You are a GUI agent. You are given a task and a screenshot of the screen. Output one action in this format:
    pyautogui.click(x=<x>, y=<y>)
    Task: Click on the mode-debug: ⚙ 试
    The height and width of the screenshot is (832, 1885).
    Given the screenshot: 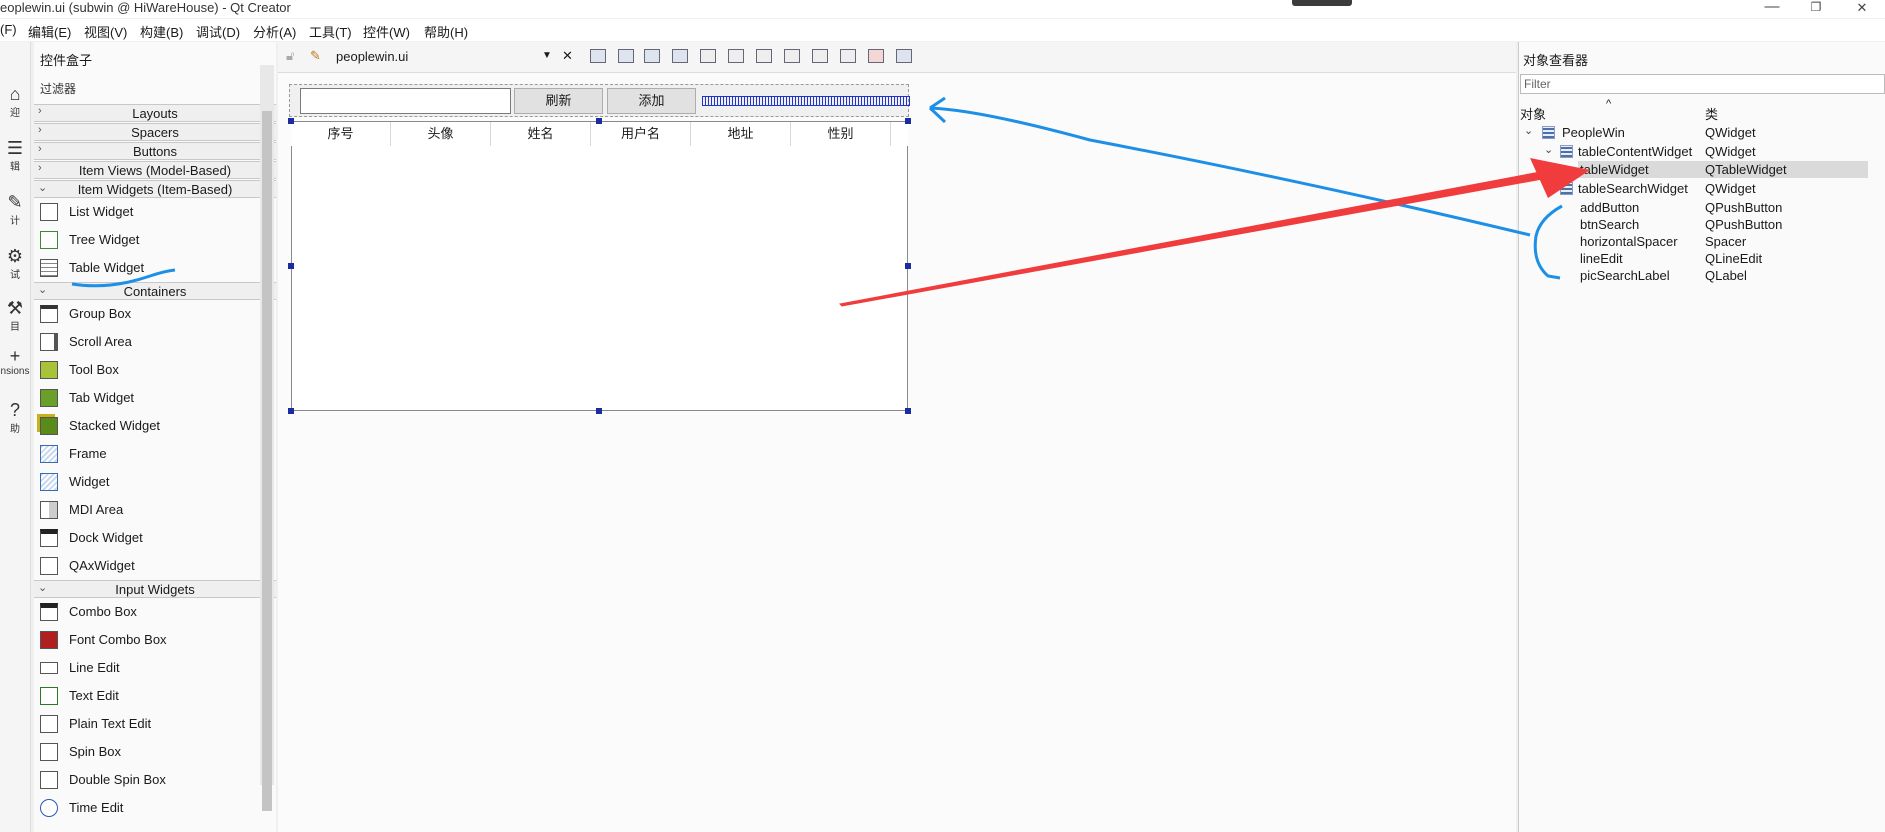 What is the action you would take?
    pyautogui.click(x=15, y=263)
    